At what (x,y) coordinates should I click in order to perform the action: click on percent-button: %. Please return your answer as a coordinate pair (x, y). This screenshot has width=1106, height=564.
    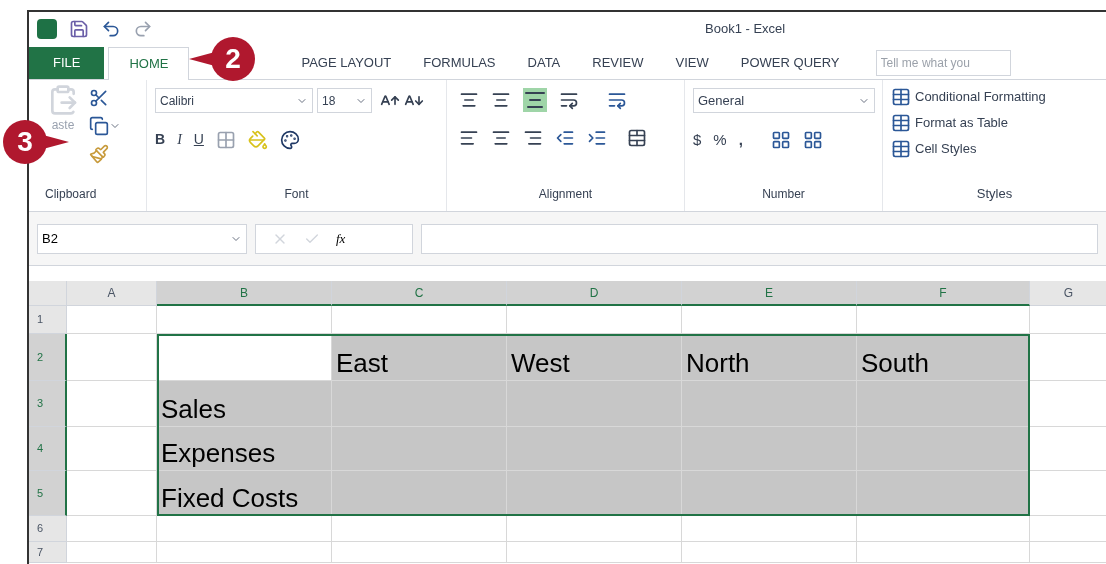
    Looking at the image, I should click on (720, 140).